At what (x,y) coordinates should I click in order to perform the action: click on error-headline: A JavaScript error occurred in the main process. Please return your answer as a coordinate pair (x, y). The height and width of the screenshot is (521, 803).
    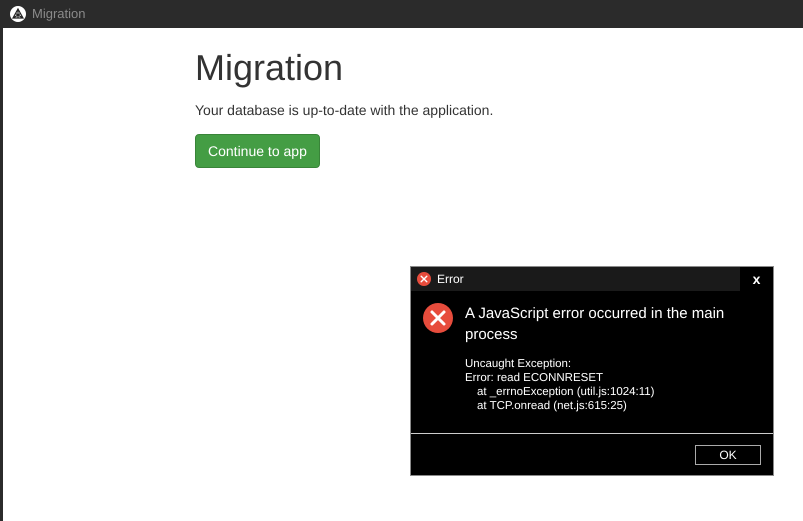
    Looking at the image, I should click on (595, 324).